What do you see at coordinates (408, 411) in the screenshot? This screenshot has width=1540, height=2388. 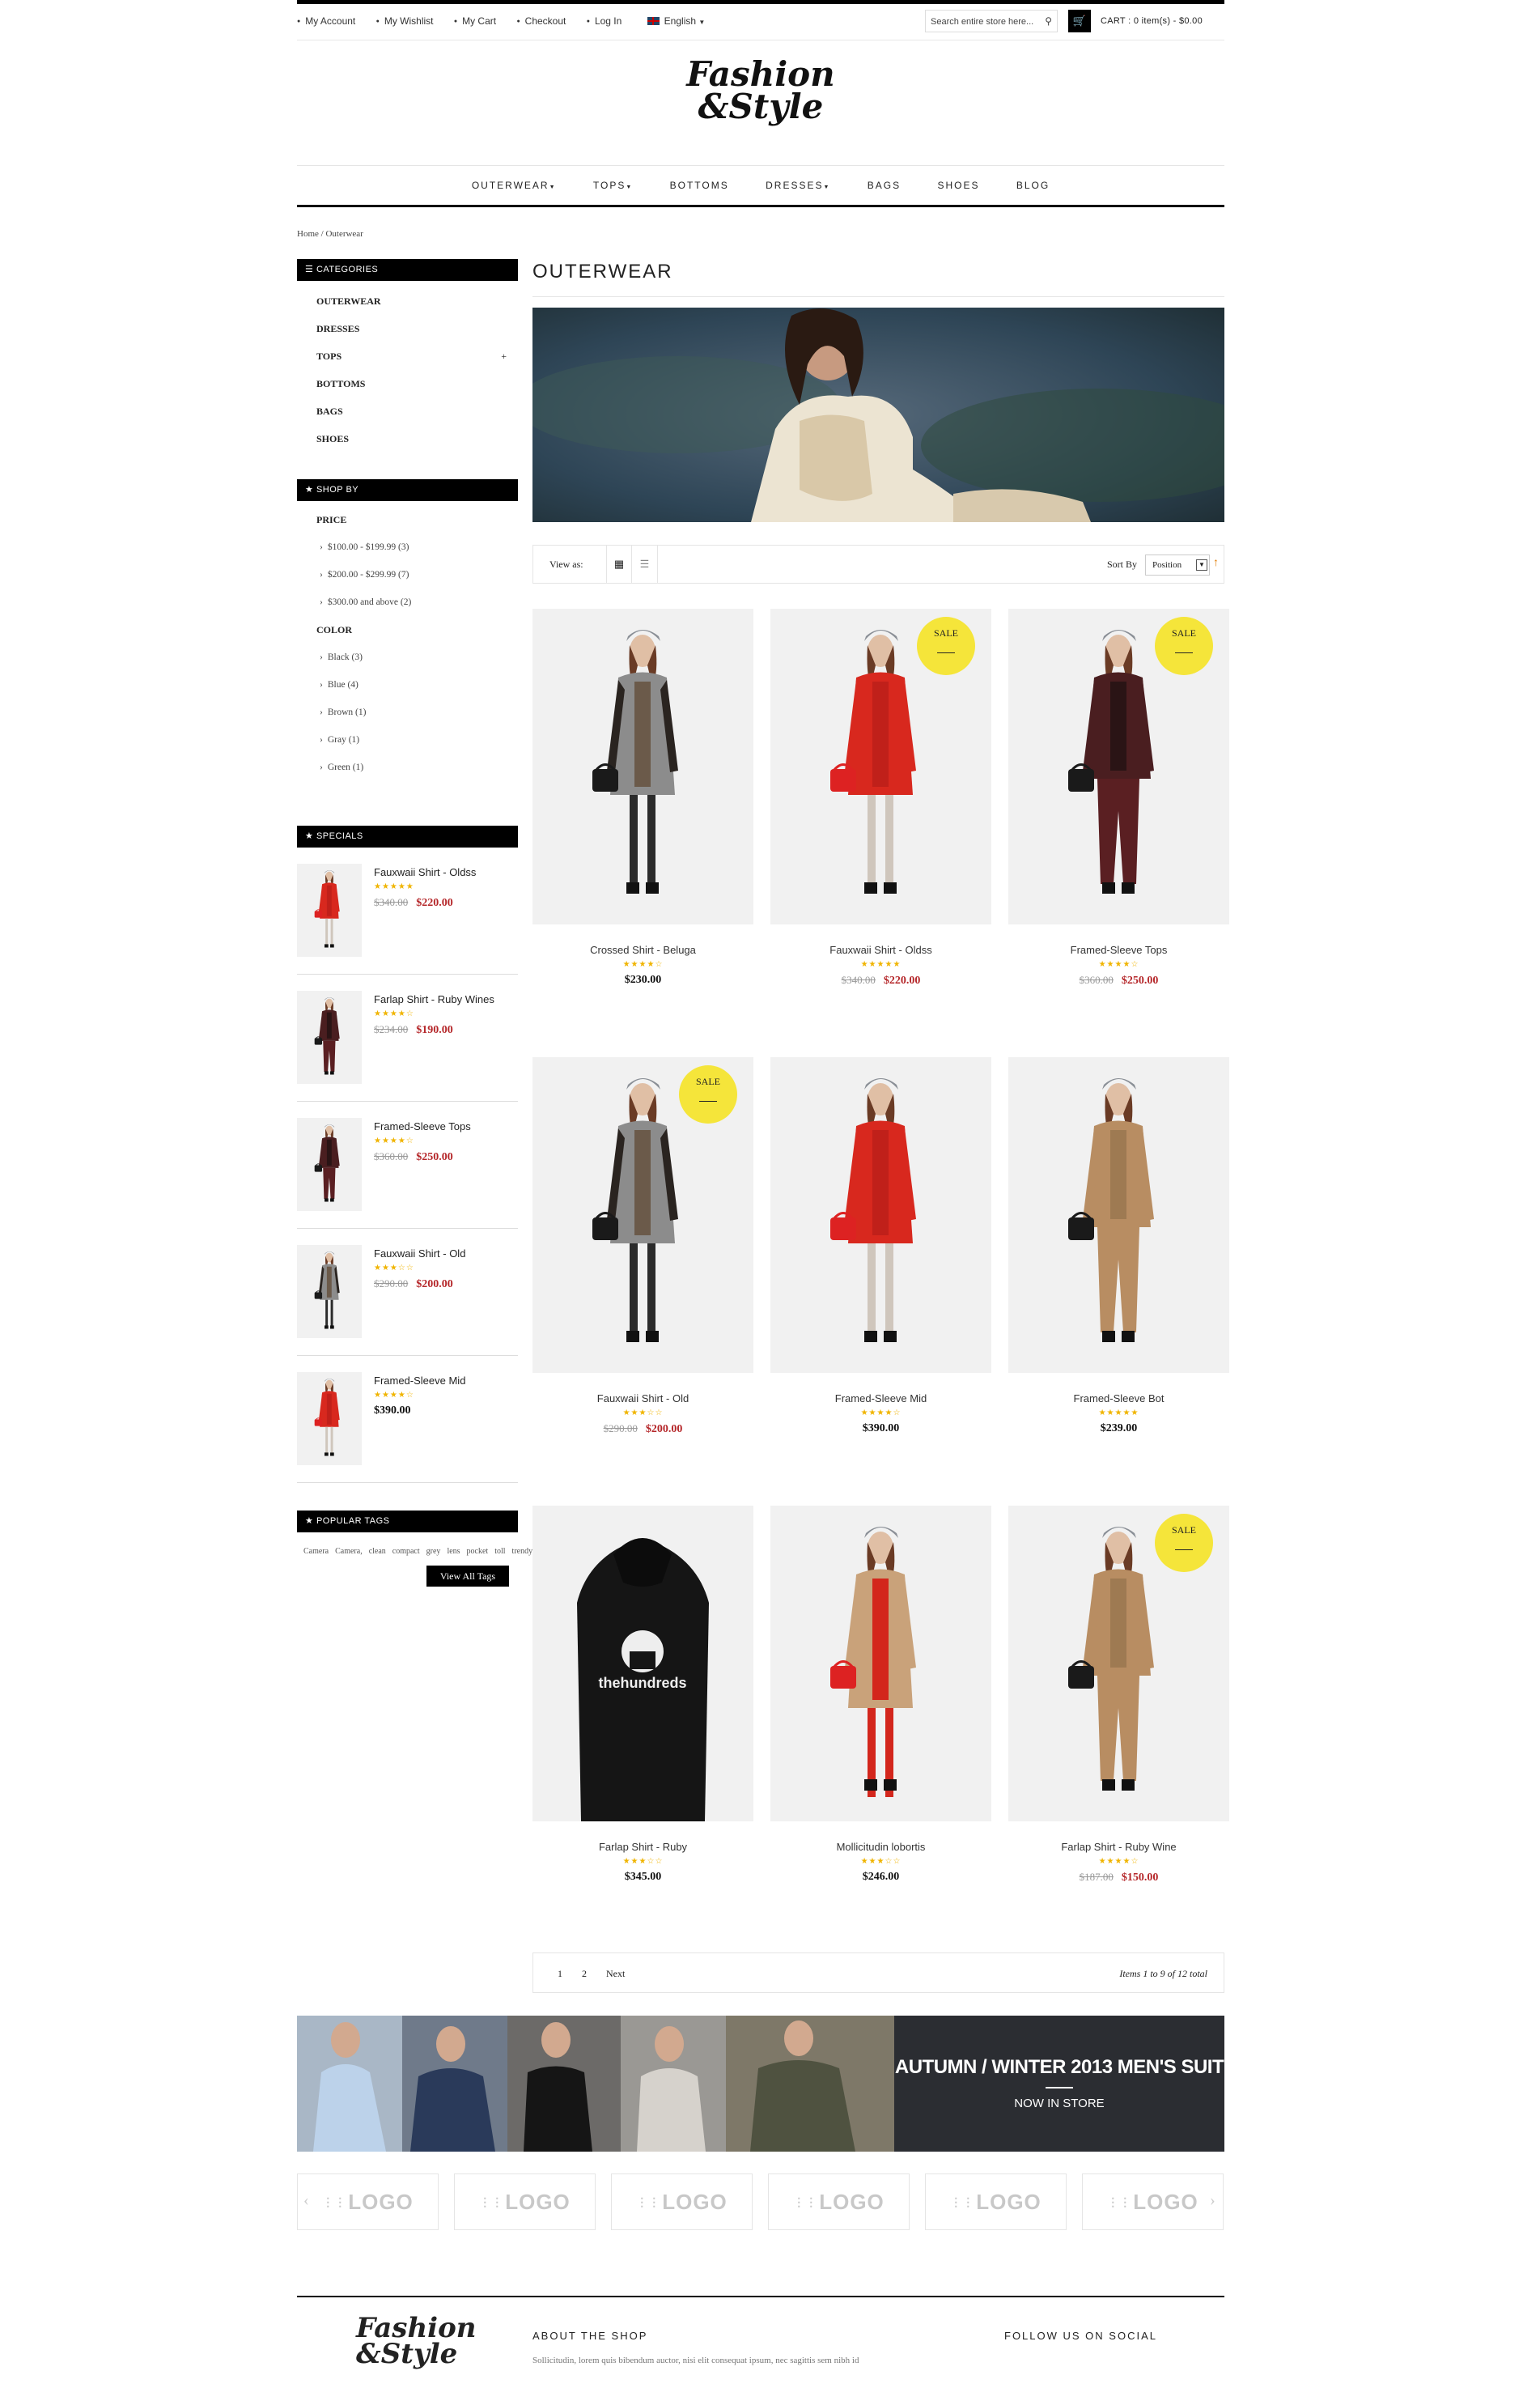 I see `category-bags: BAGS` at bounding box center [408, 411].